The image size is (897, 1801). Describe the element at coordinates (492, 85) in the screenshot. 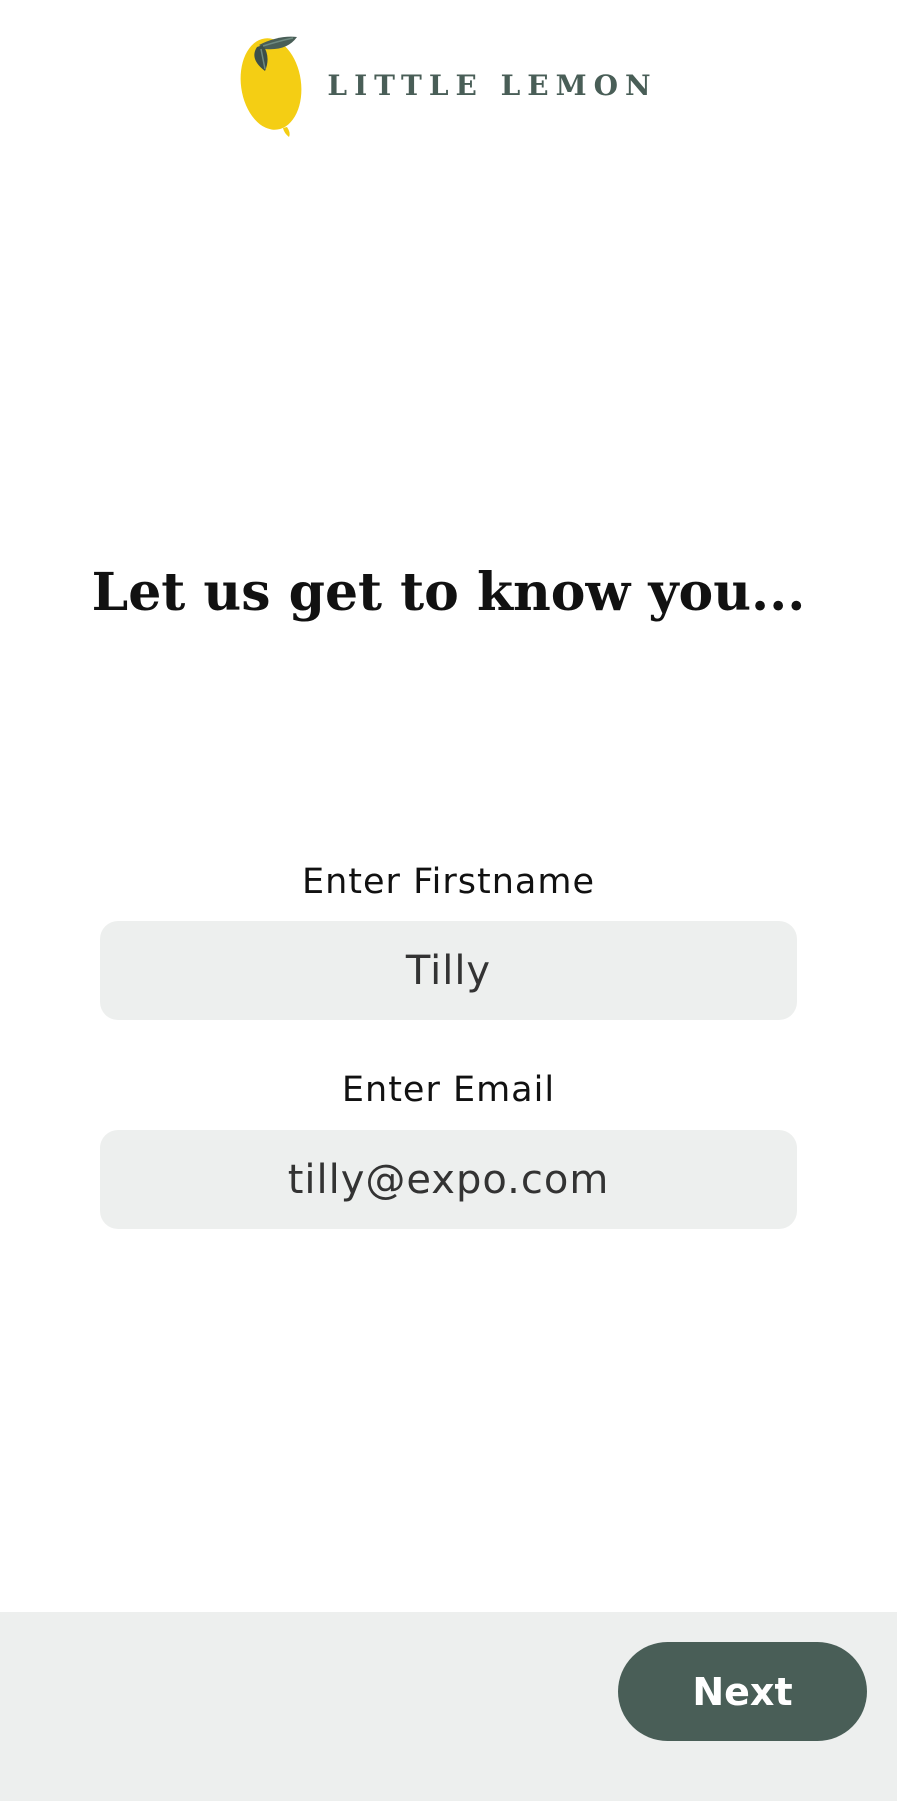

I see `brand-name: LITTLE LEMON` at that location.